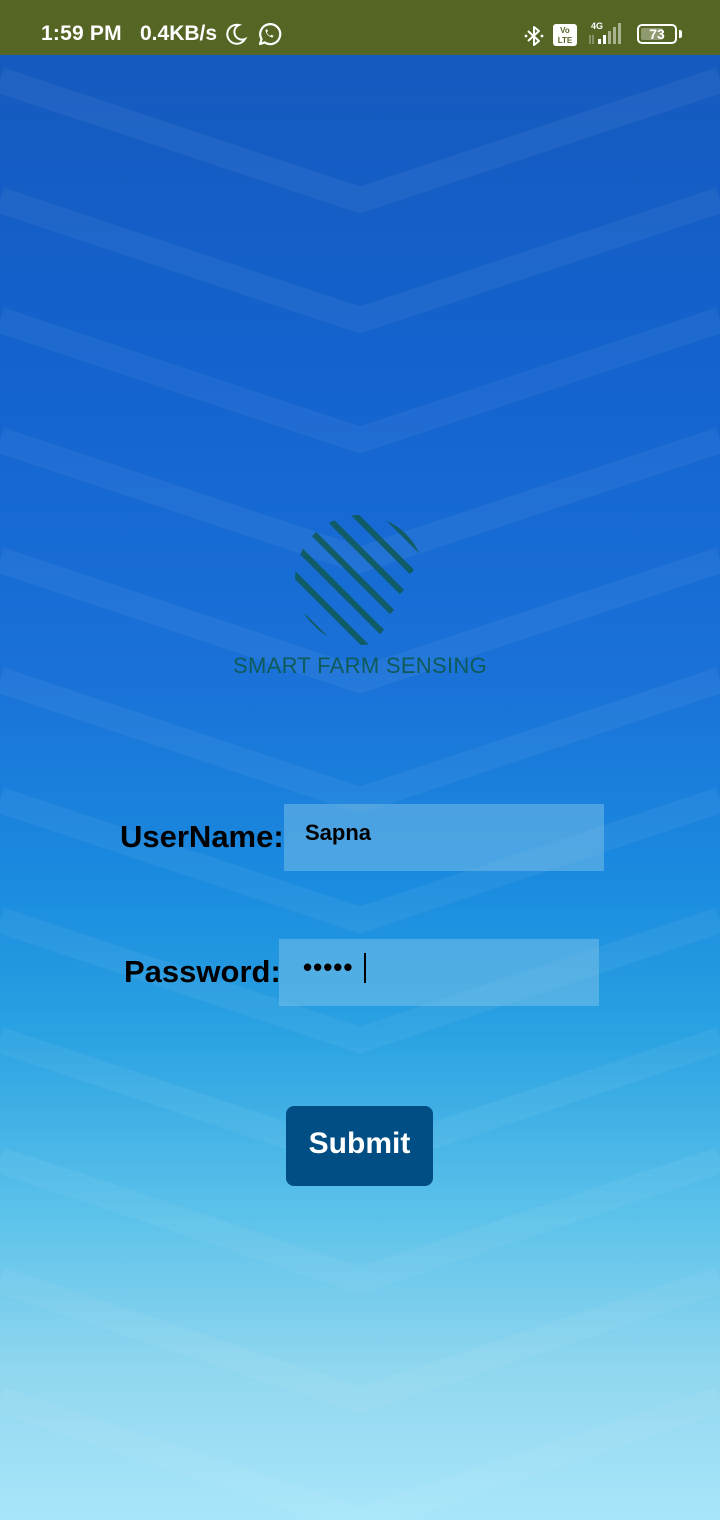 Image resolution: width=720 pixels, height=1520 pixels. Describe the element at coordinates (338, 832) in the screenshot. I see `username-value: Sapna` at that location.